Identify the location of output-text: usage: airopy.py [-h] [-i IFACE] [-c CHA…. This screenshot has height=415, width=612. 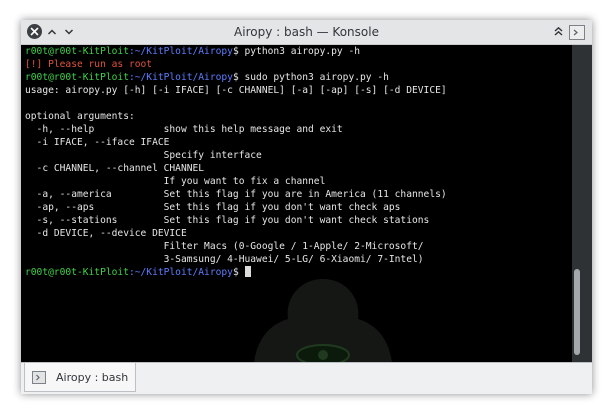
(236, 90).